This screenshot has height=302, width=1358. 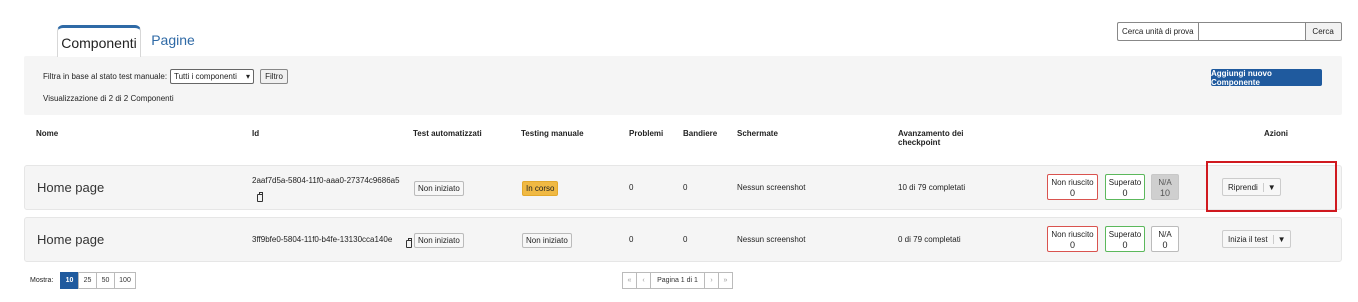 I want to click on header-problems: Problemi, so click(x=646, y=133).